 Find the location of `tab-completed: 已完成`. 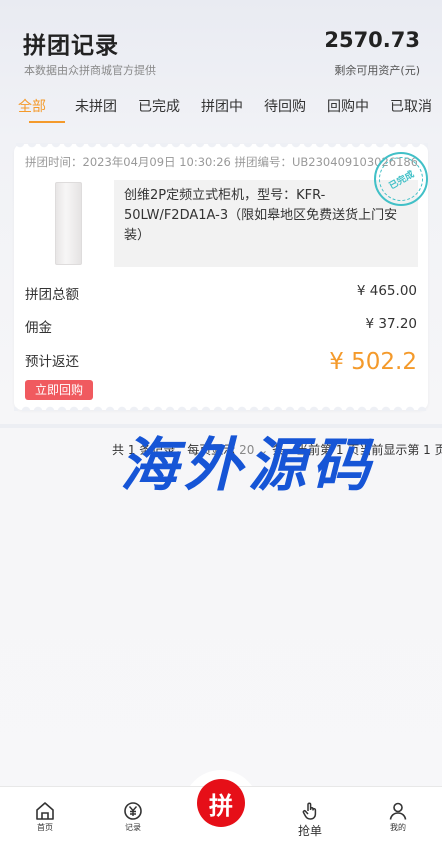

tab-completed: 已完成 is located at coordinates (159, 106).